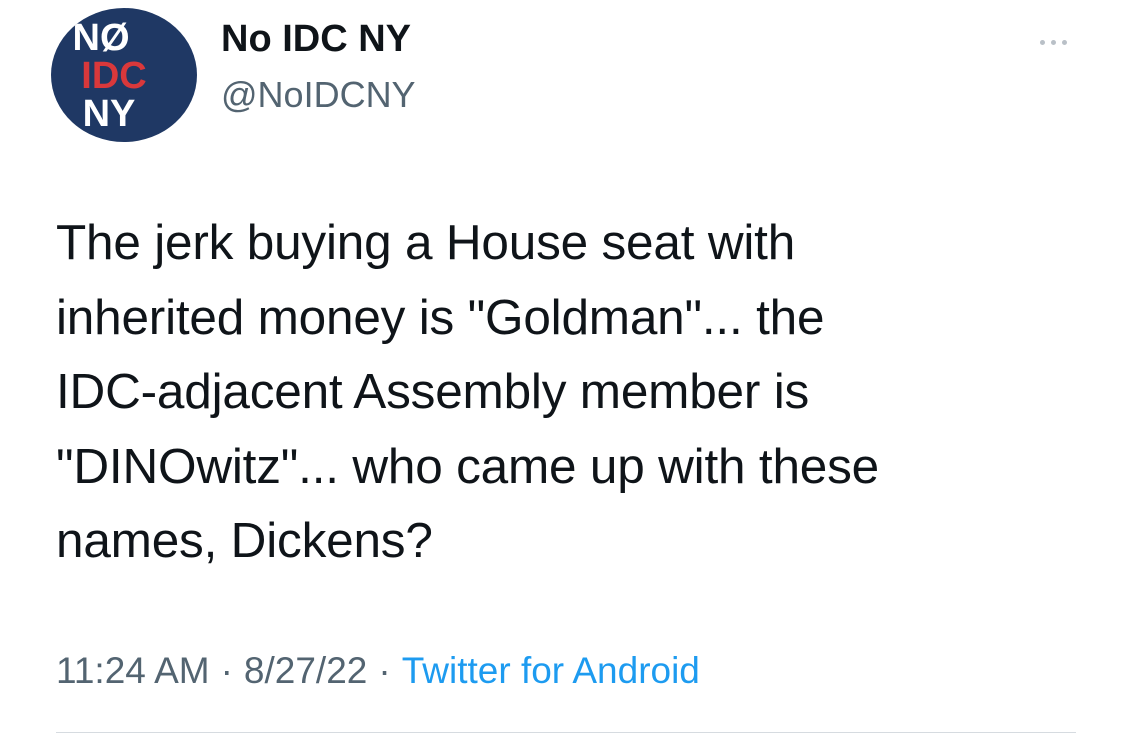 This screenshot has height=737, width=1125. What do you see at coordinates (305, 671) in the screenshot?
I see `tweet-date: 8/27/22` at bounding box center [305, 671].